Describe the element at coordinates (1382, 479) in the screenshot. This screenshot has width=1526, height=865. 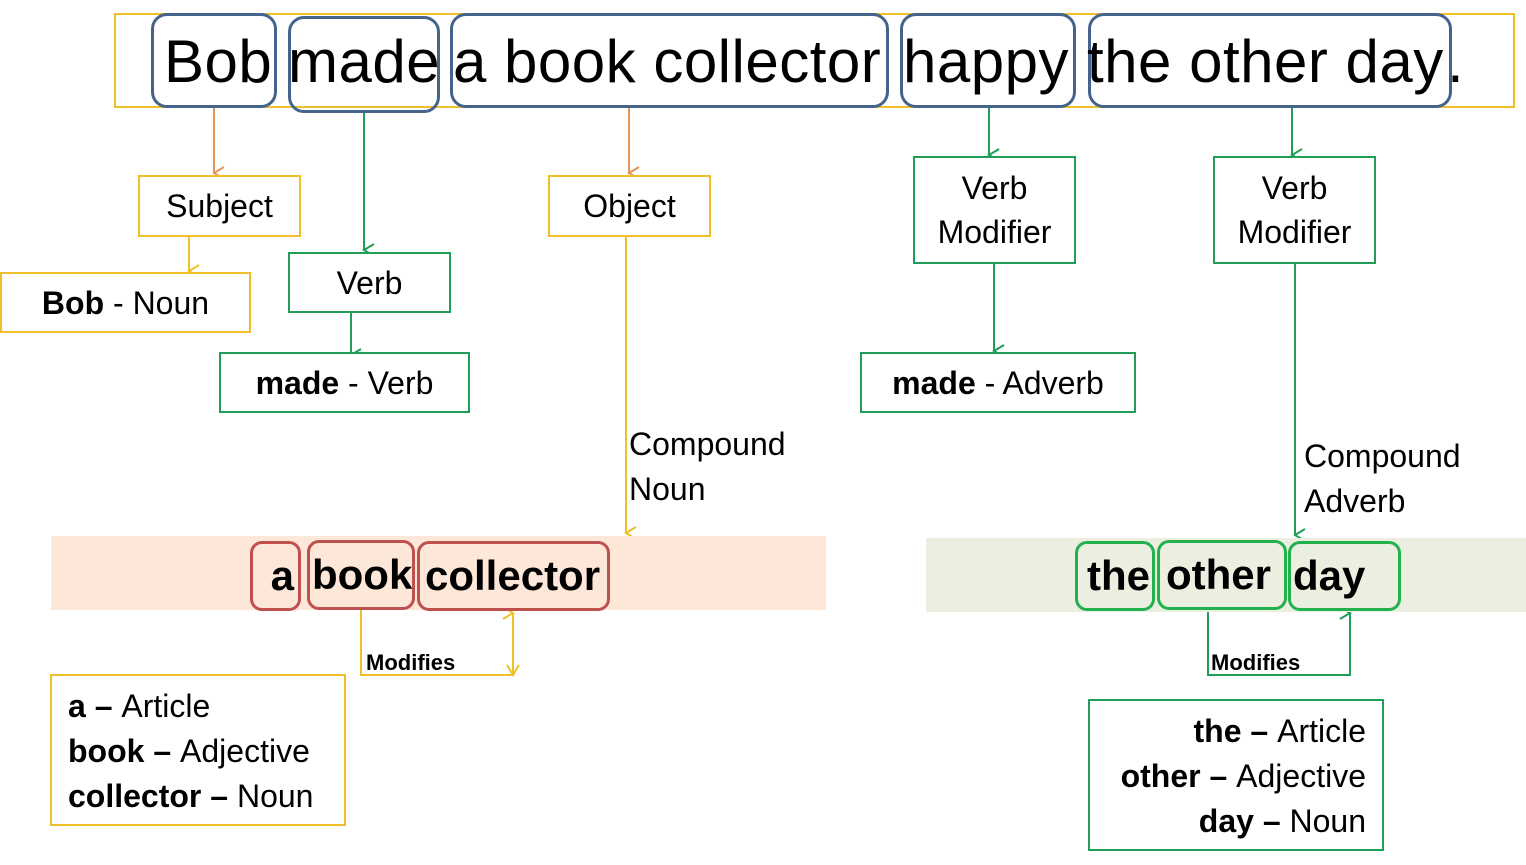
I see `compound-adverb-label: Compound Adverb` at that location.